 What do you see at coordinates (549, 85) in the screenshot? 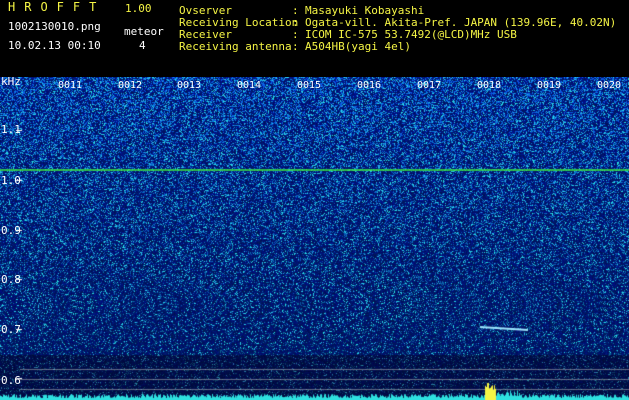
I see `time-tick-label: 0019` at bounding box center [549, 85].